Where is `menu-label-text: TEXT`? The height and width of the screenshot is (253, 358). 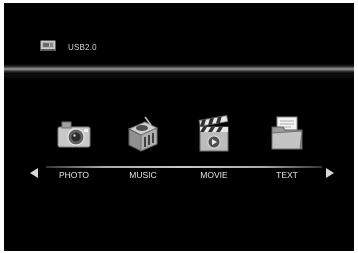 menu-label-text: TEXT is located at coordinates (287, 175).